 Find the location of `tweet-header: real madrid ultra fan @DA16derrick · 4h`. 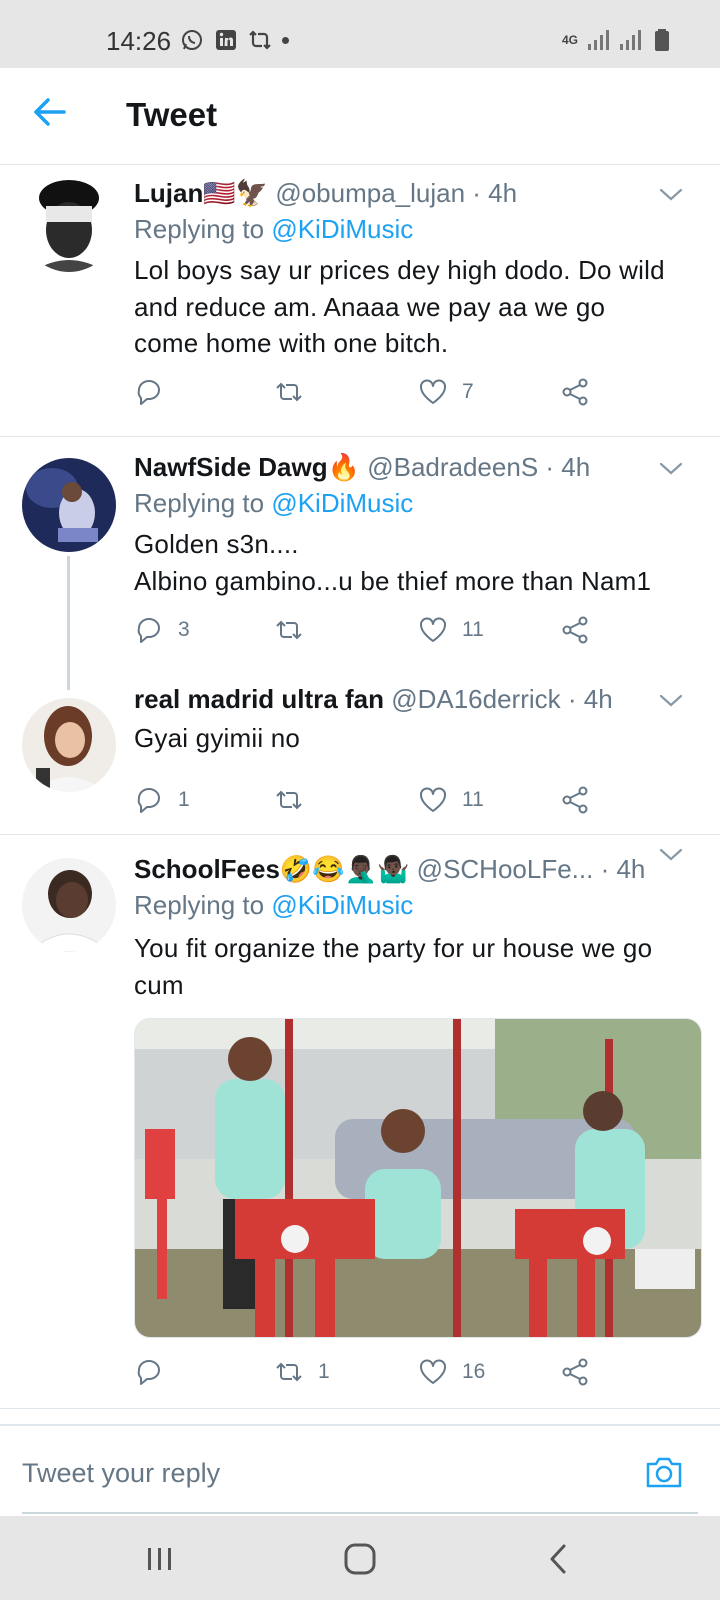

tweet-header: real madrid ultra fan @DA16derrick · 4h is located at coordinates (412, 702).